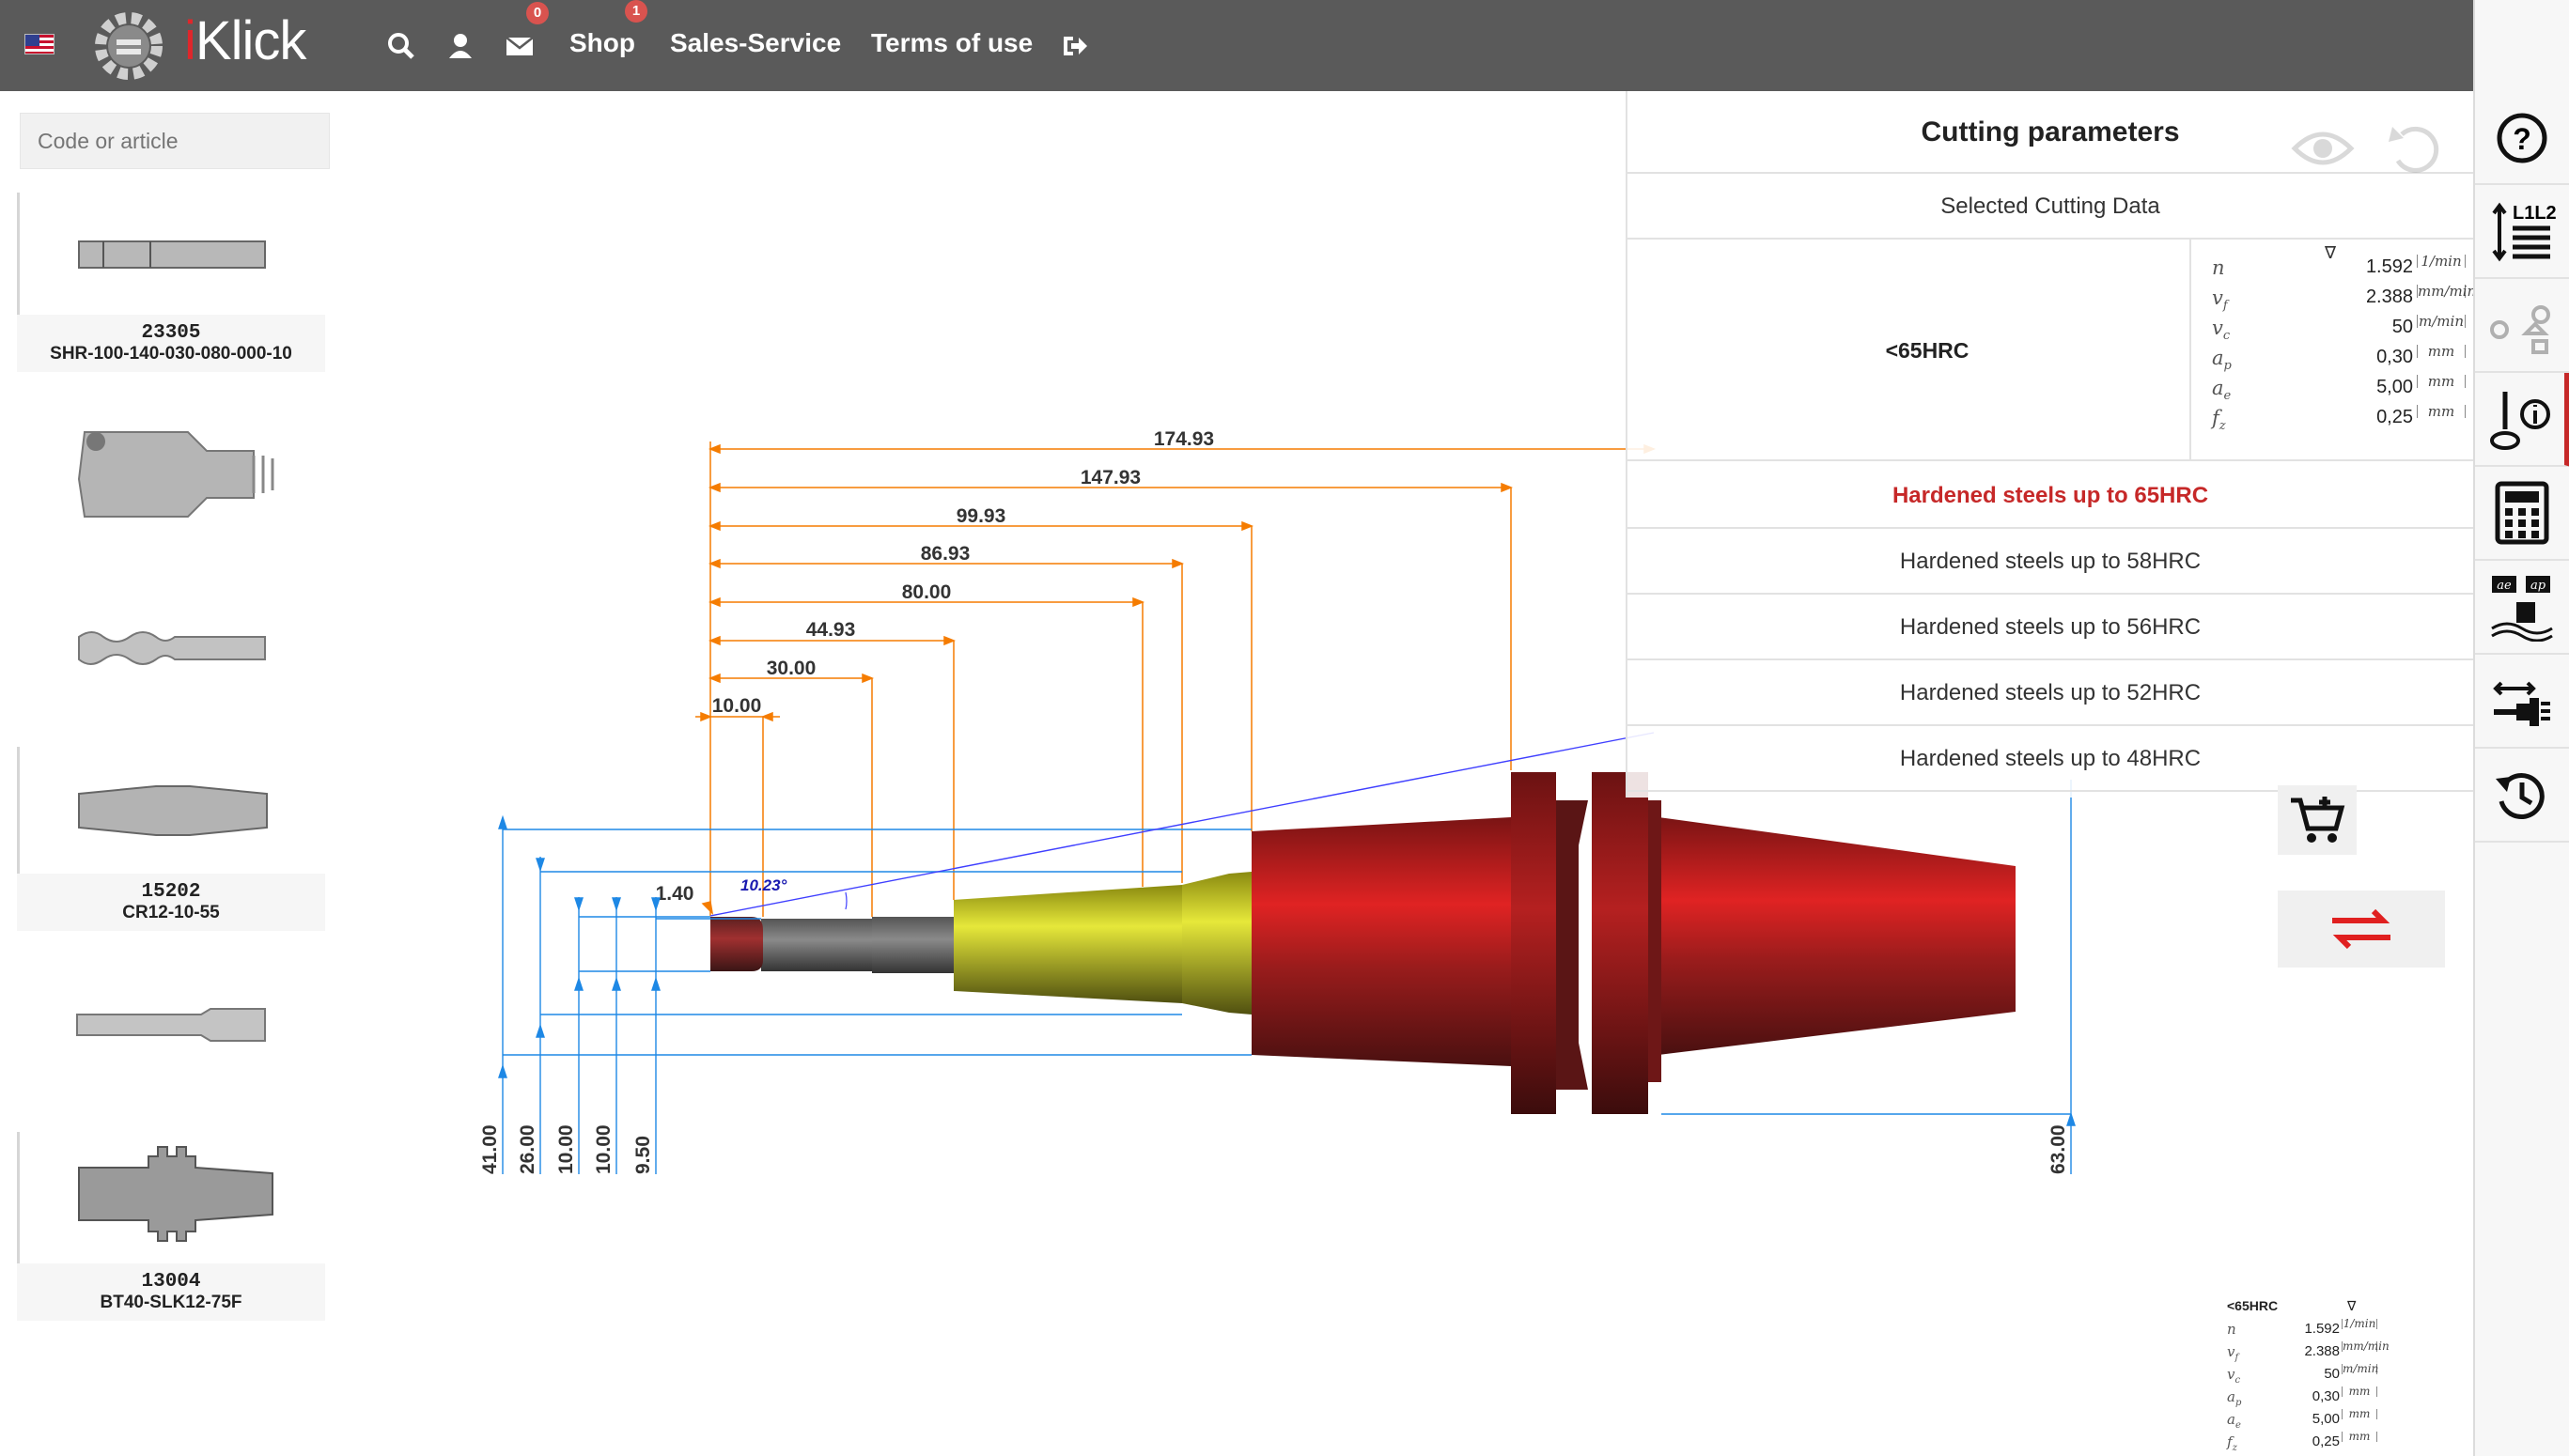 This screenshot has width=2569, height=1456. I want to click on tool-info-icon, so click(2520, 421).